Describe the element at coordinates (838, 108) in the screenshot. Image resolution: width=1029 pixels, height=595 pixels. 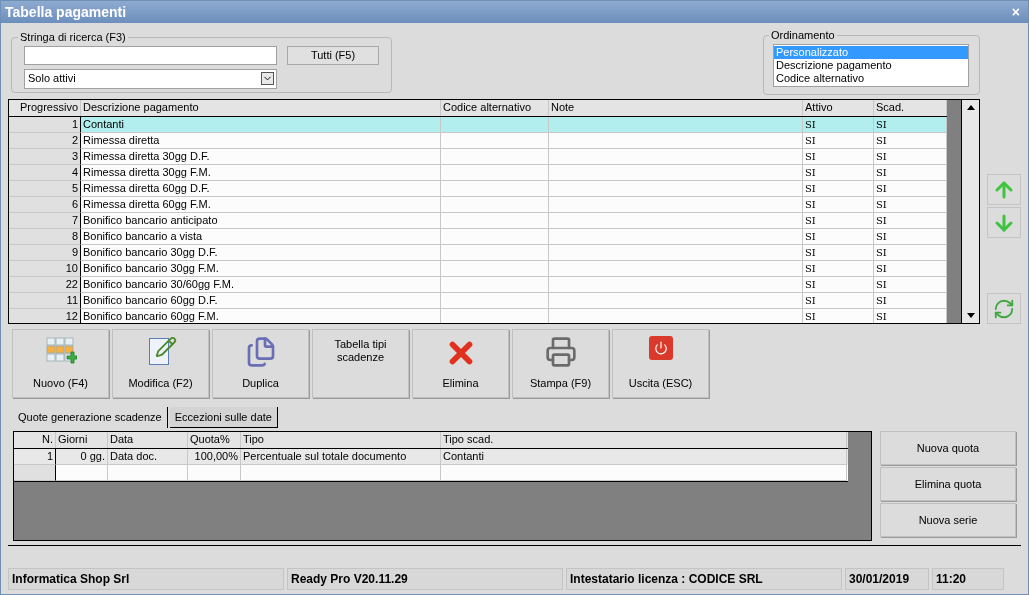
I see `column-header: Attivo` at that location.